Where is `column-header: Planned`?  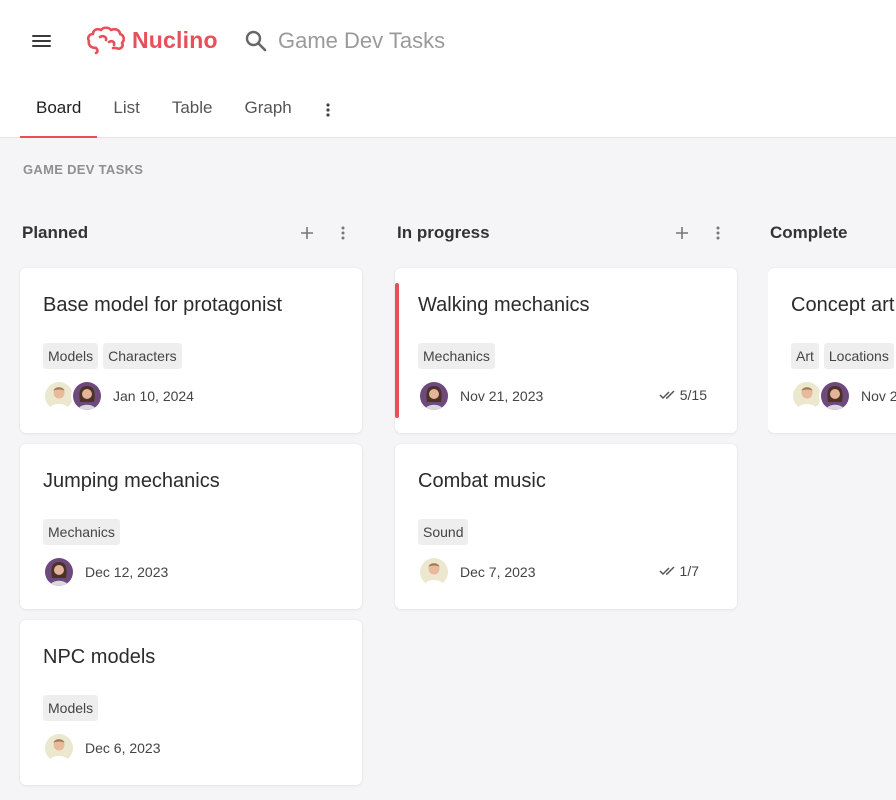
column-header: Planned is located at coordinates (191, 233).